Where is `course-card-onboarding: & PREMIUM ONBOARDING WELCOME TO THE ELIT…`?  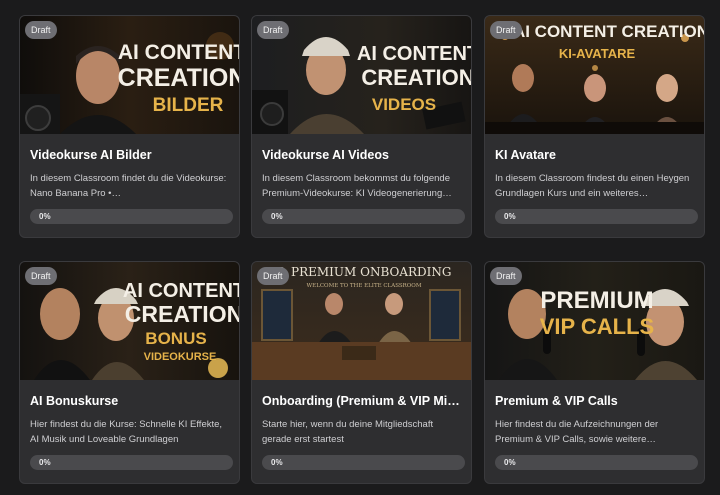
course-card-onboarding: & PREMIUM ONBOARDING WELCOME TO THE ELIT… is located at coordinates (361, 372).